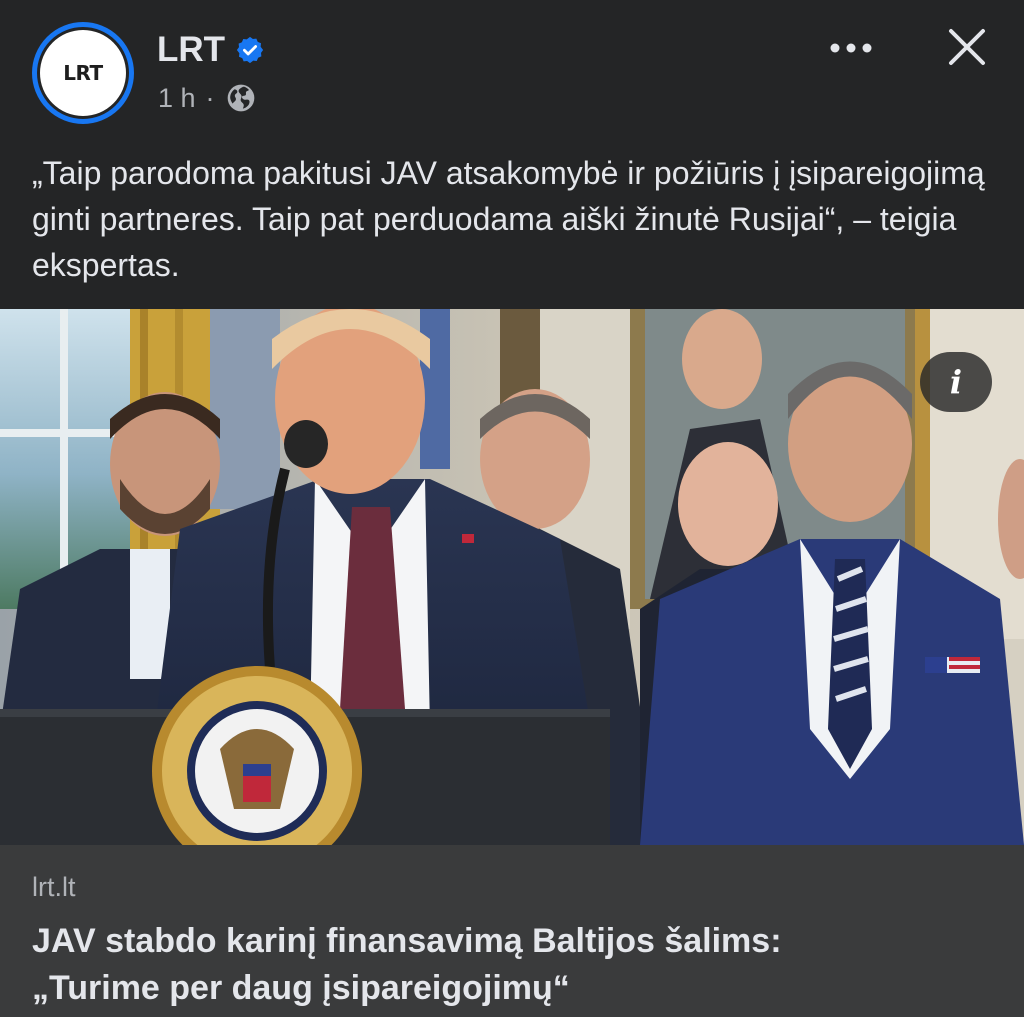 The image size is (1024, 1017). I want to click on more-options-button, so click(851, 48).